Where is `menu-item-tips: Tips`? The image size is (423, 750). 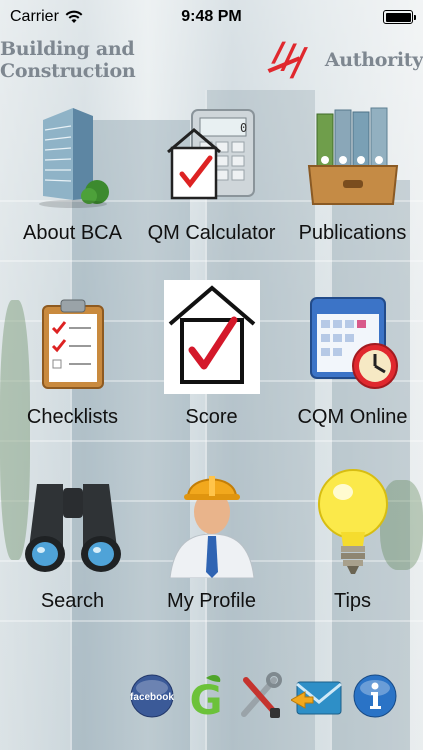 menu-item-tips: Tips is located at coordinates (352, 536).